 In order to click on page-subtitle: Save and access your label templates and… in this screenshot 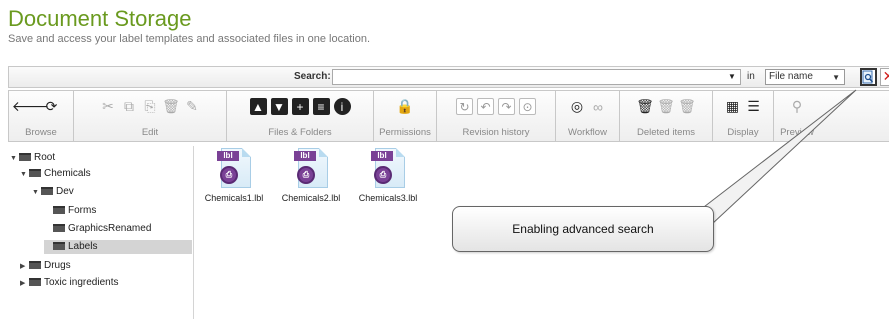, I will do `click(189, 39)`.